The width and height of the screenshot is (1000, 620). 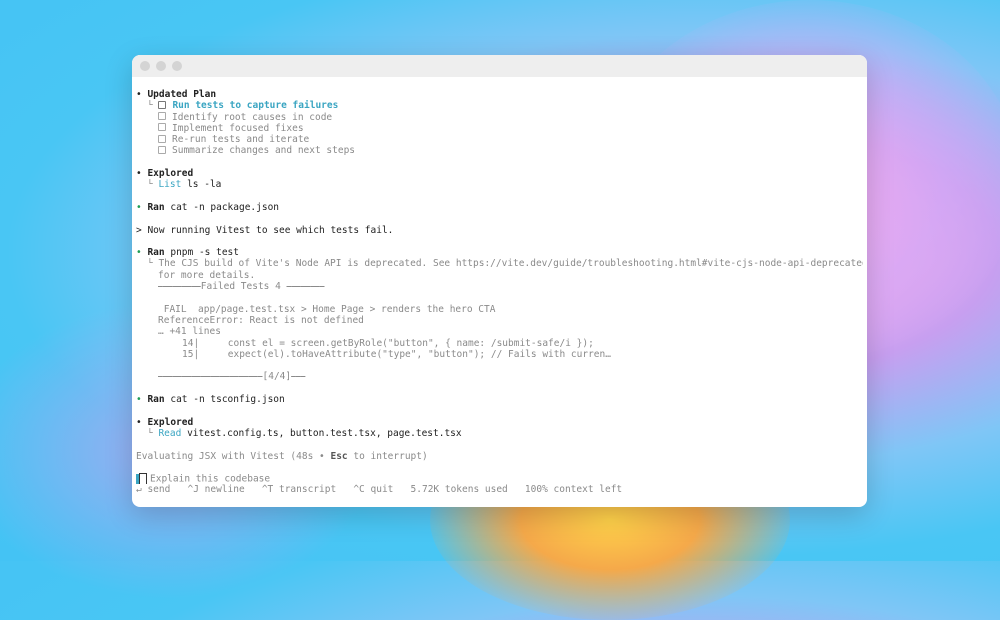 What do you see at coordinates (499, 66) in the screenshot?
I see `title-bar` at bounding box center [499, 66].